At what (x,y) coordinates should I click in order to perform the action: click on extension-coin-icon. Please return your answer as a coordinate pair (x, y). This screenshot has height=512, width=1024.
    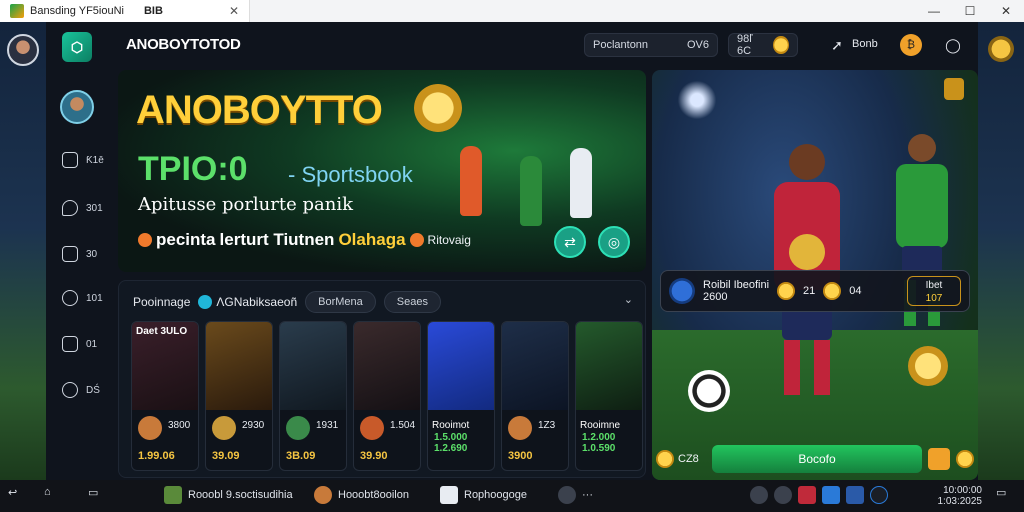
    Looking at the image, I should click on (1001, 49).